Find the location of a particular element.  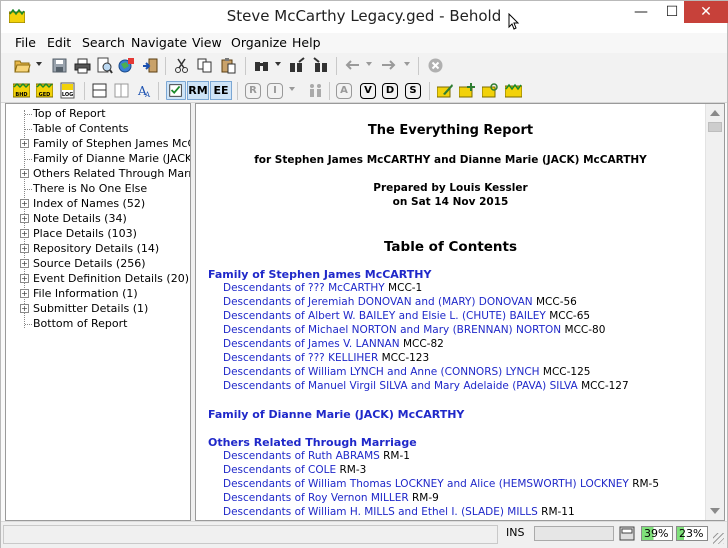

cut-icon is located at coordinates (181, 65).